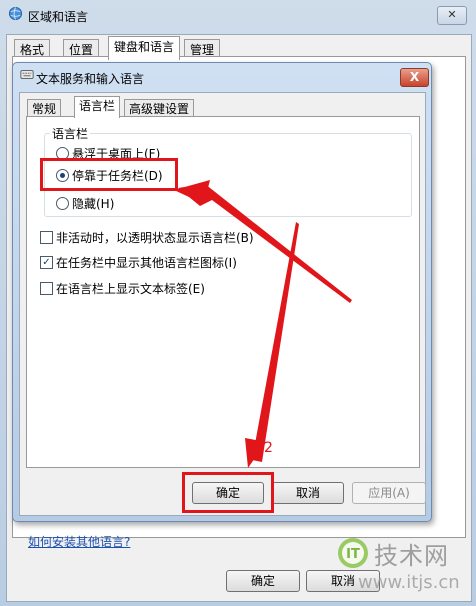  Describe the element at coordinates (79, 541) in the screenshot. I see `install-languages-link: 如何安装其他语言?` at that location.